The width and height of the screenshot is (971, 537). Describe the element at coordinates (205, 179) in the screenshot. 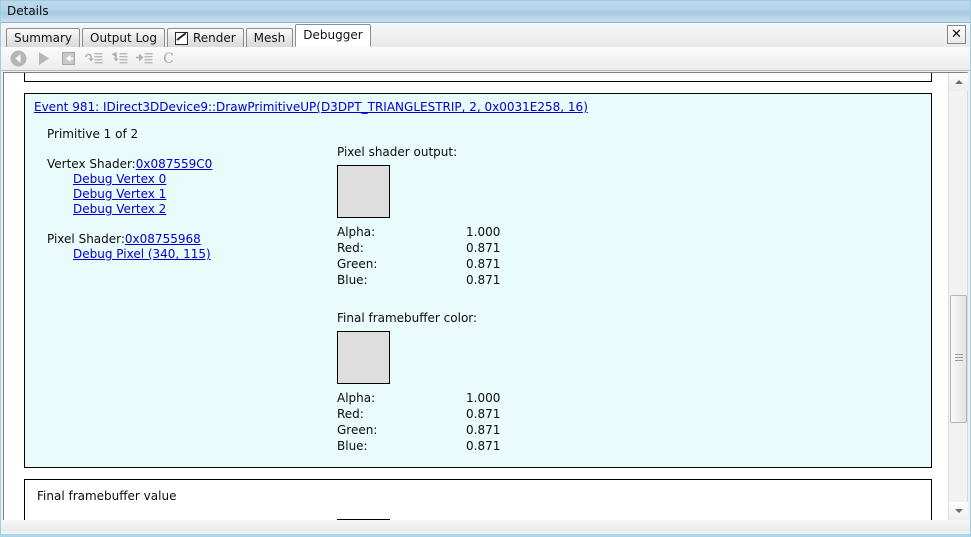

I see `debug-vertex-0-row: Debug Vertex 0` at that location.